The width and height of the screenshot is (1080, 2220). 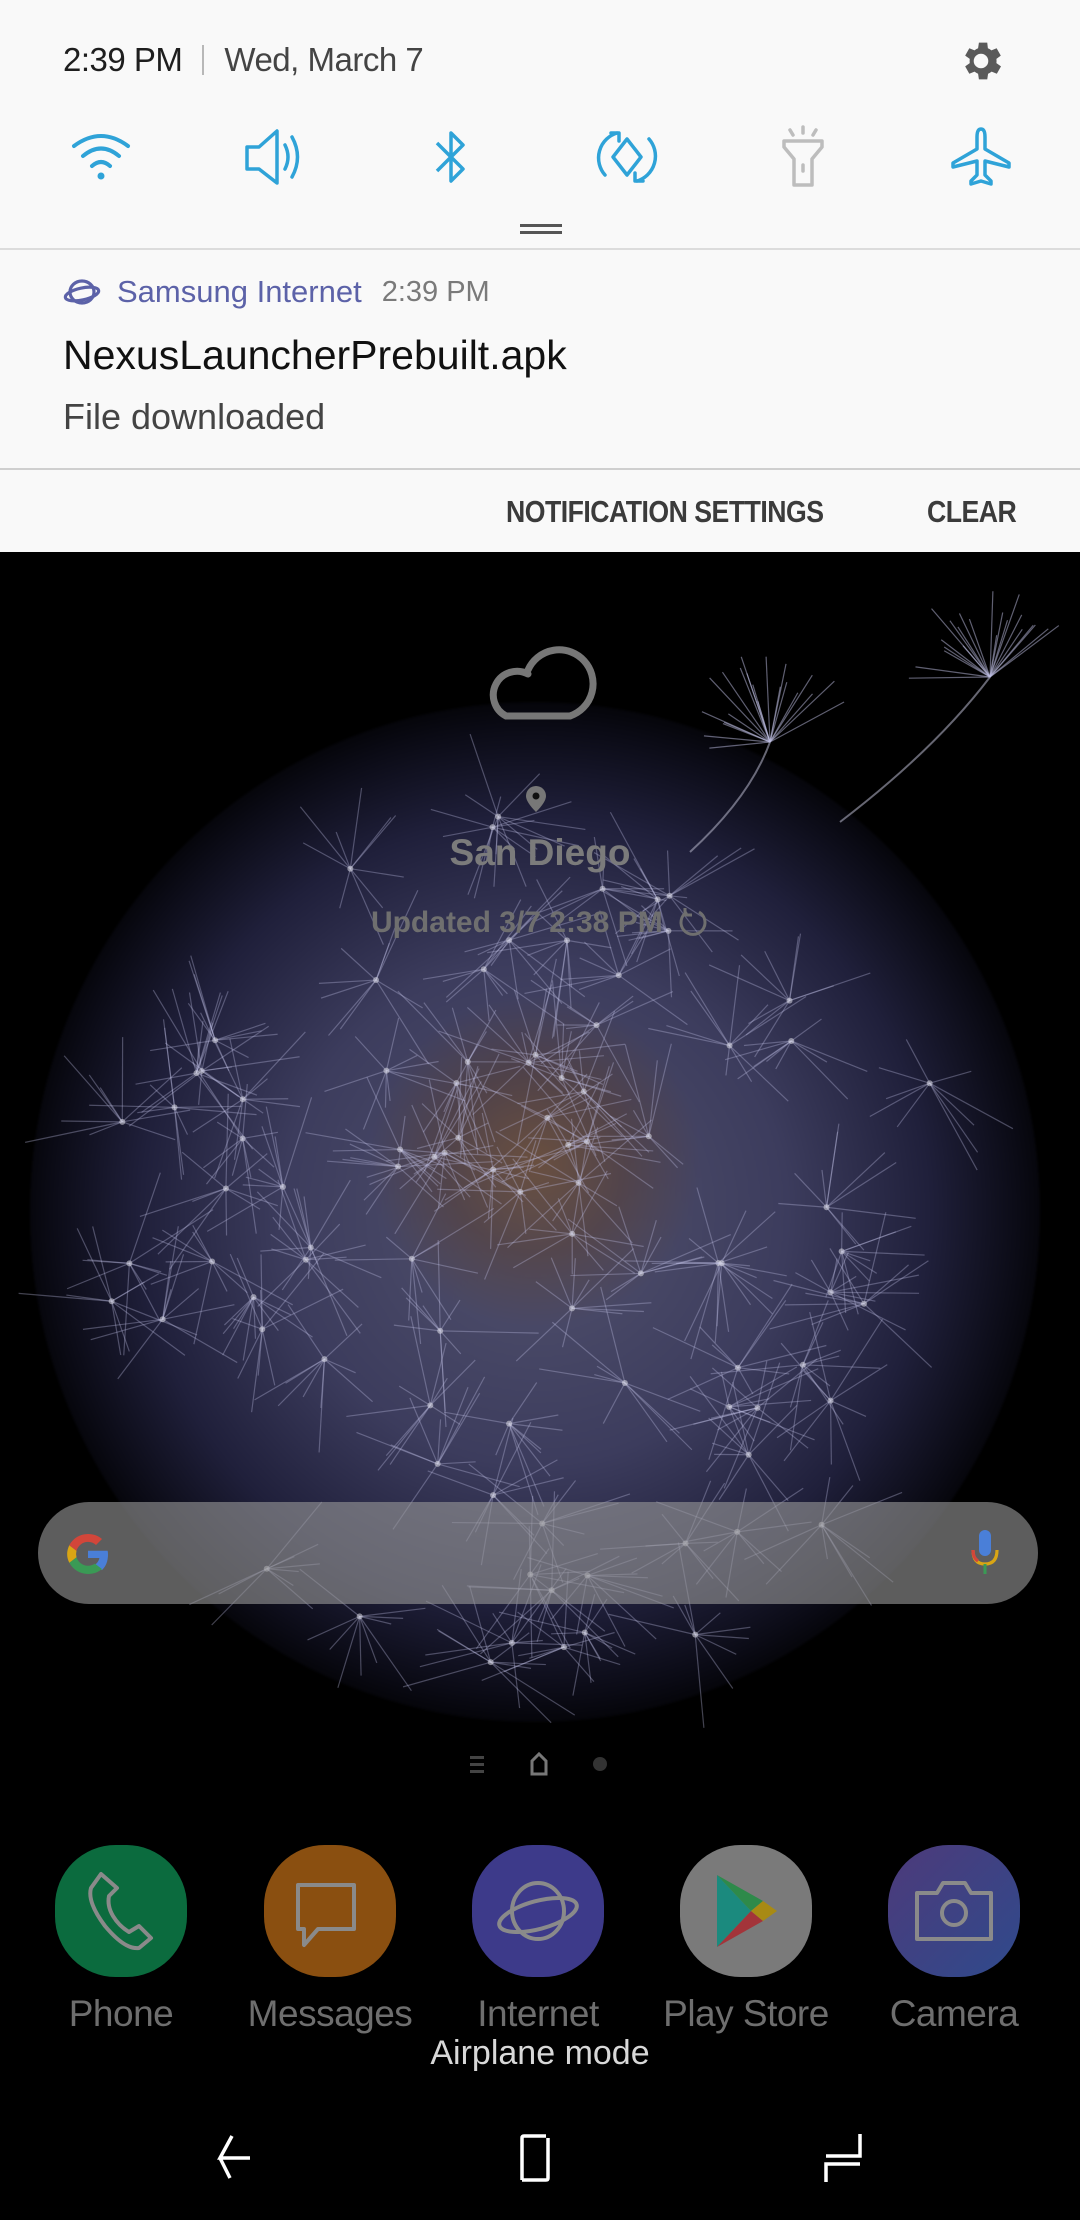 I want to click on cloud-icon, so click(x=543, y=683).